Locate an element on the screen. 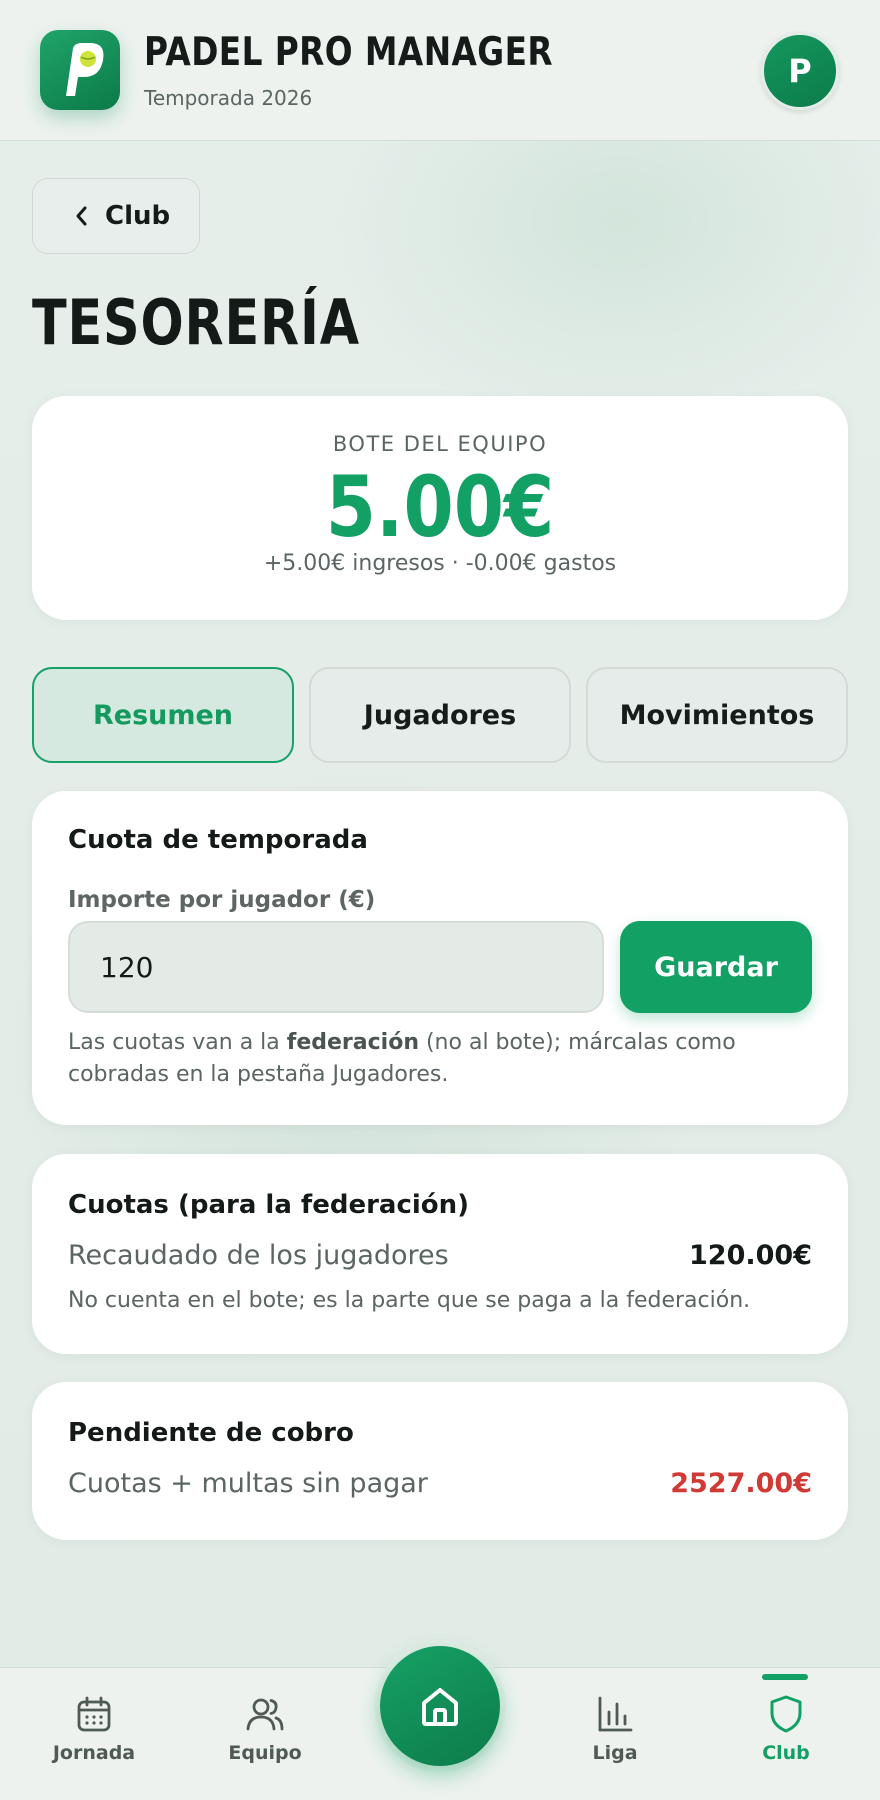 The width and height of the screenshot is (880, 1800). tab-resumen: Resumen is located at coordinates (163, 715).